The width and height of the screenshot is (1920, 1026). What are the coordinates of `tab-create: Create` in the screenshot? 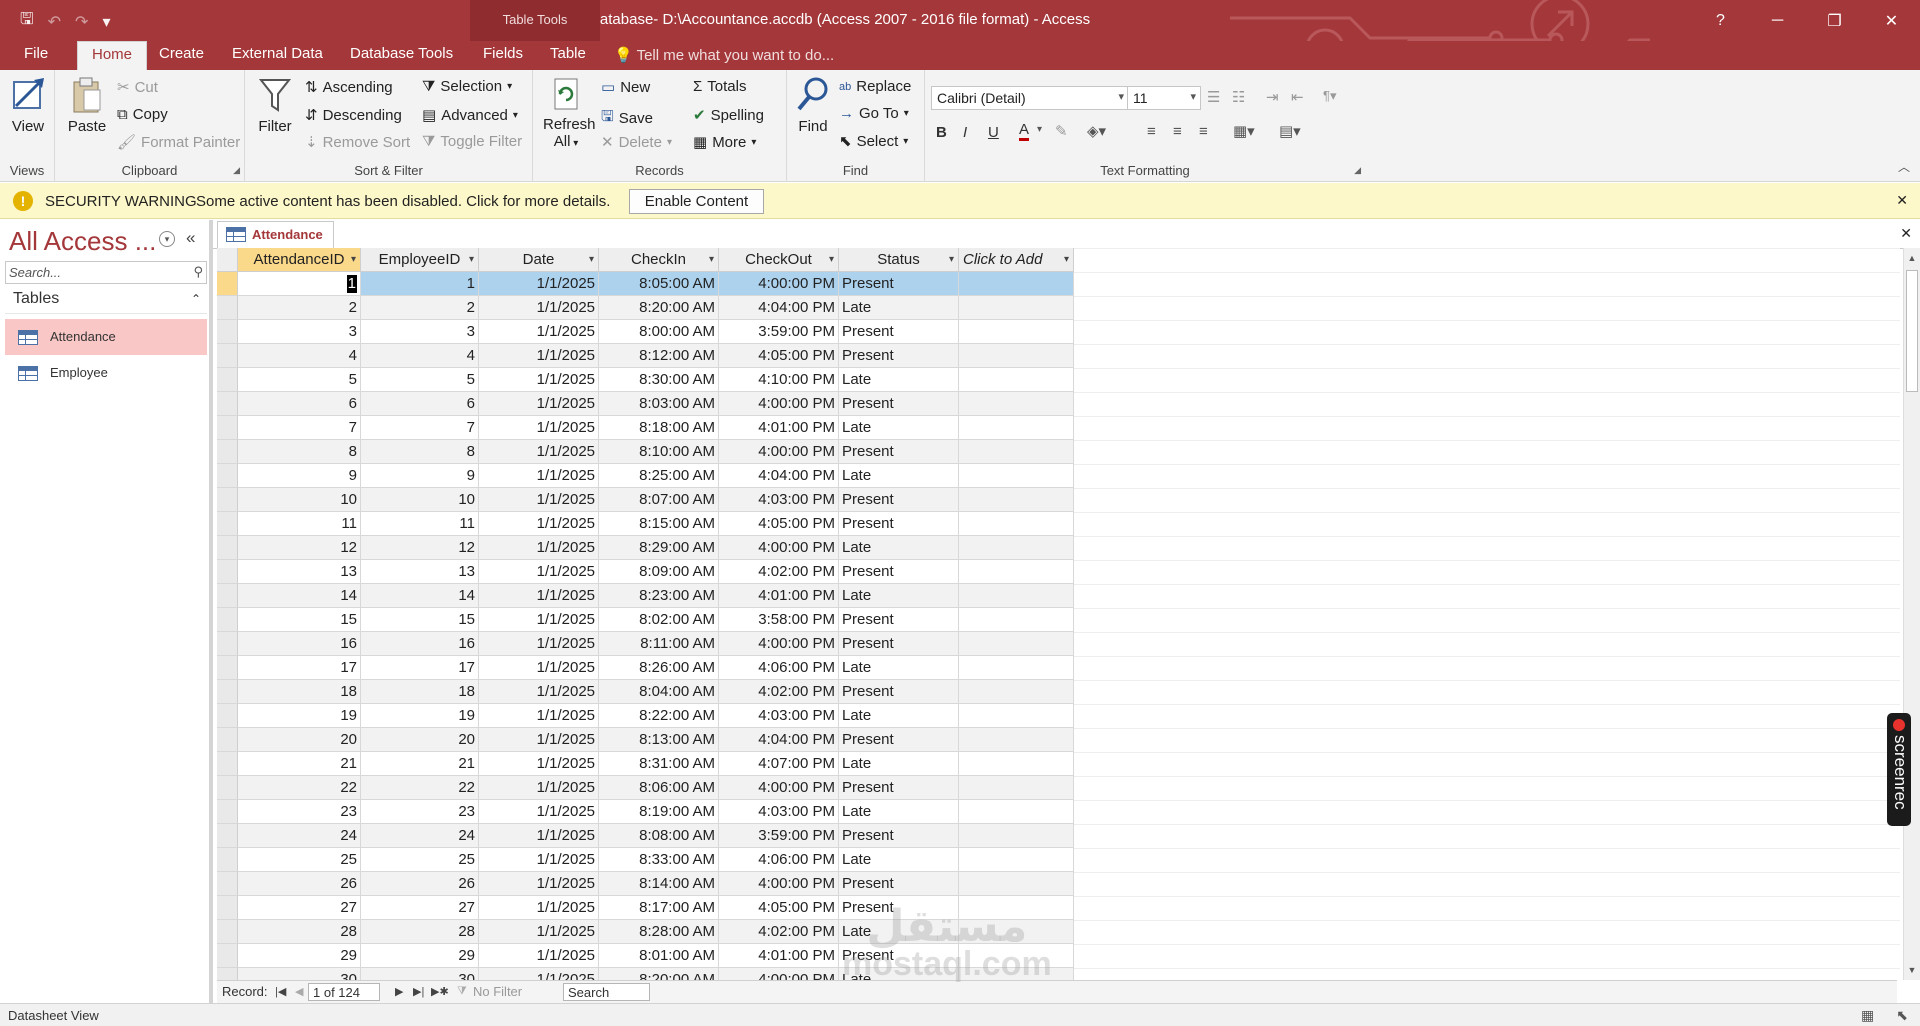 It's located at (181, 53).